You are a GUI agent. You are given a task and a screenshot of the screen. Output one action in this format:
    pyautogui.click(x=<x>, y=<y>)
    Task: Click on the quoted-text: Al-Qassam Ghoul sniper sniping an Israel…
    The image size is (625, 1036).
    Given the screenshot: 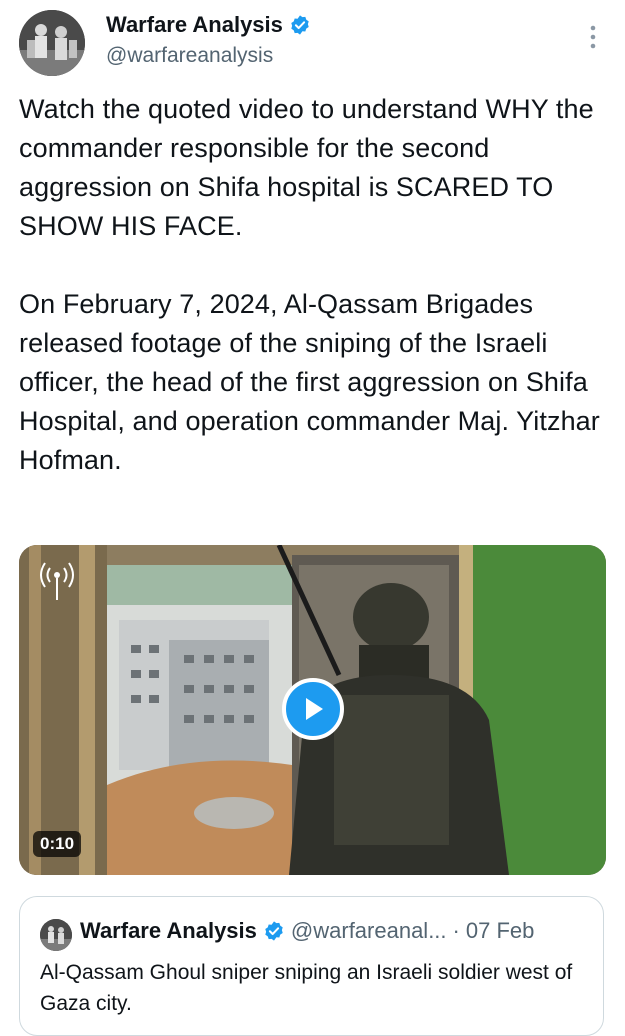 What is the action you would take?
    pyautogui.click(x=306, y=988)
    